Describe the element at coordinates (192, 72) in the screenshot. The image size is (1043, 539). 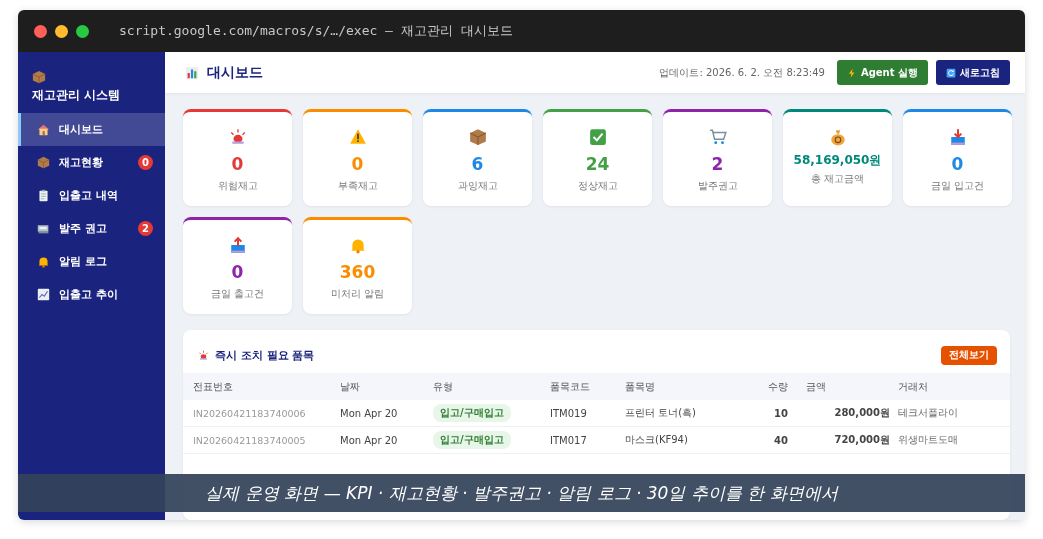
I see `bar-chart-icon` at that location.